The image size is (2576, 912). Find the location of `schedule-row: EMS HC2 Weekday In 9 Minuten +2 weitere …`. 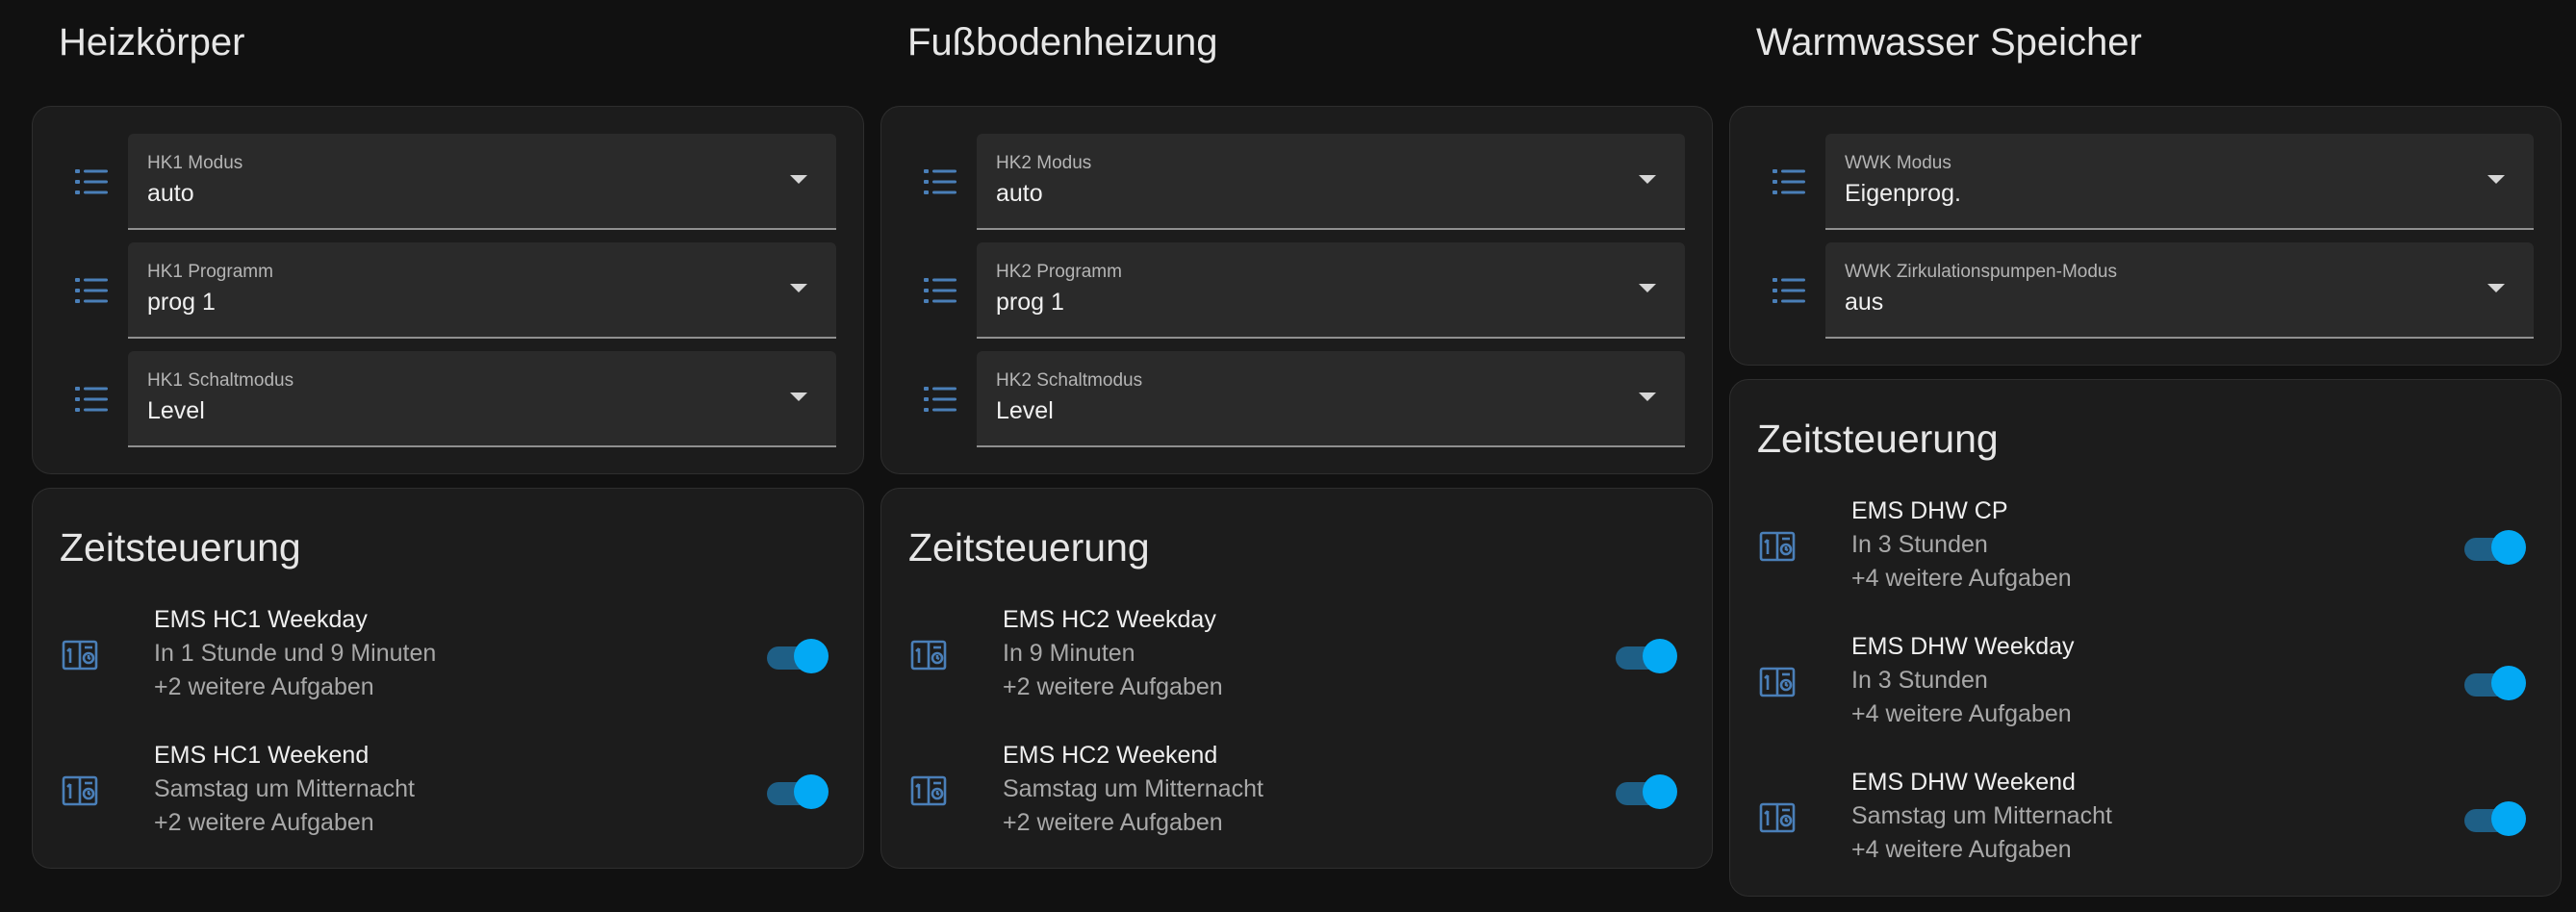

schedule-row: EMS HC2 Weekday In 9 Minuten +2 weitere … is located at coordinates (1296, 659).